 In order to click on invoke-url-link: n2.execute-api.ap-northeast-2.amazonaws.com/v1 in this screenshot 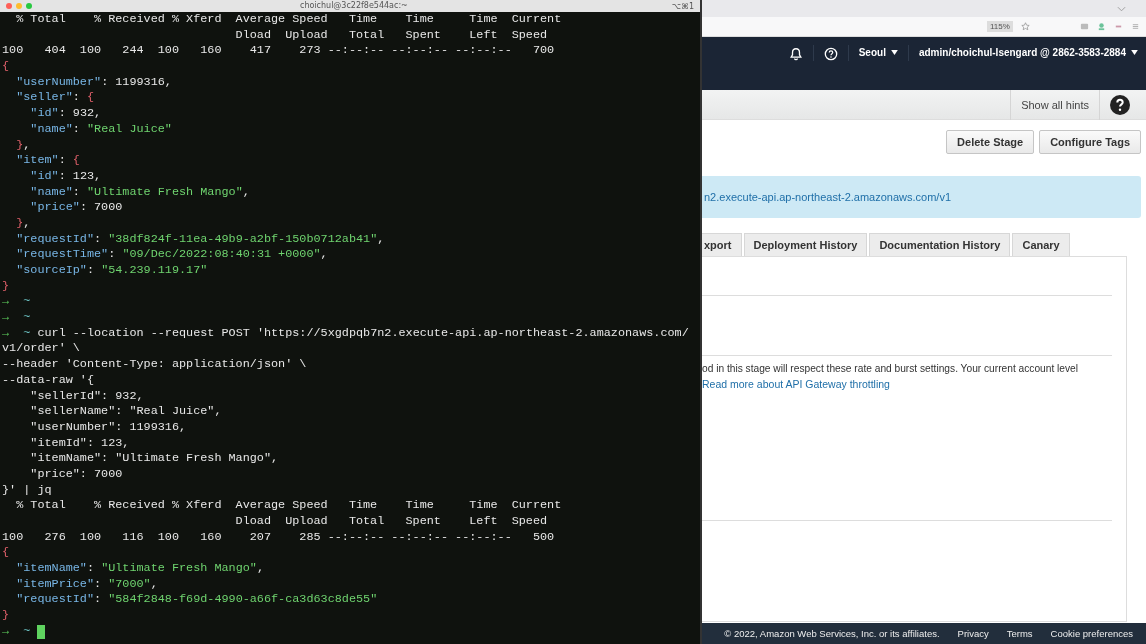, I will do `click(827, 197)`.